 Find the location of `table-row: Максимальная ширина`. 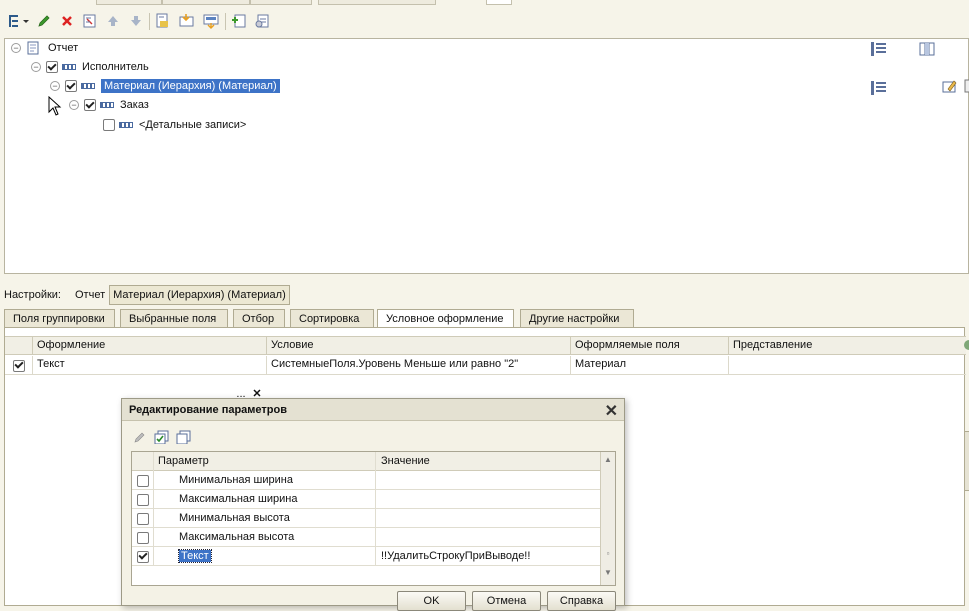

table-row: Максимальная ширина is located at coordinates (366, 499).